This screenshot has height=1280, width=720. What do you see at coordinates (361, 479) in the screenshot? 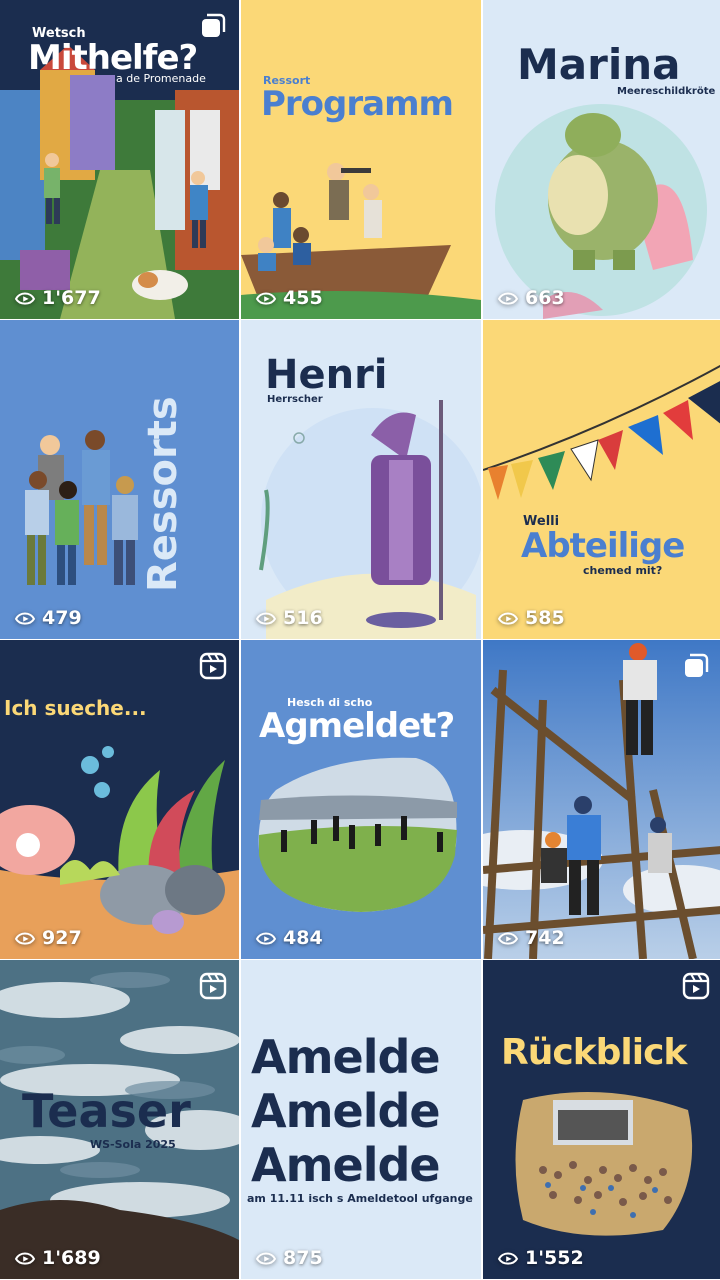
I see `post-tile-henri: Henri Herrscher 516` at bounding box center [361, 479].